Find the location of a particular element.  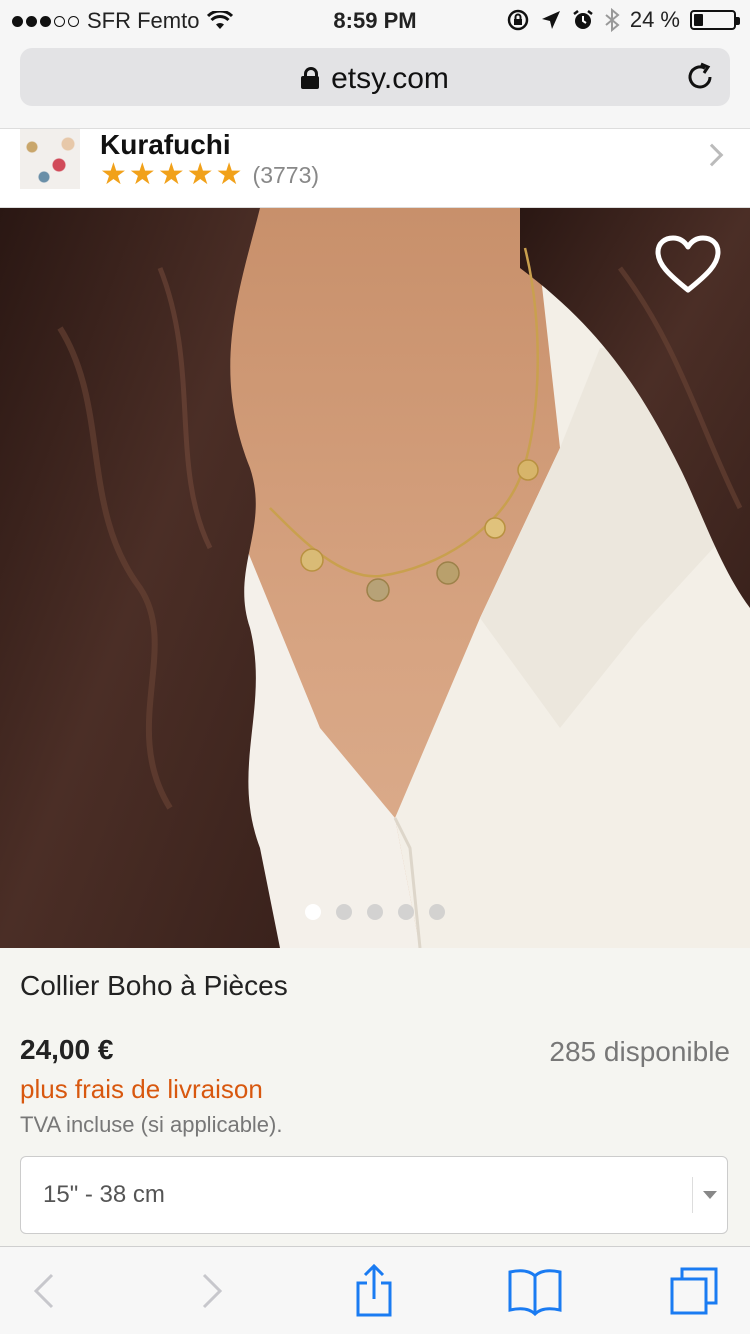

image-pager is located at coordinates (375, 912).